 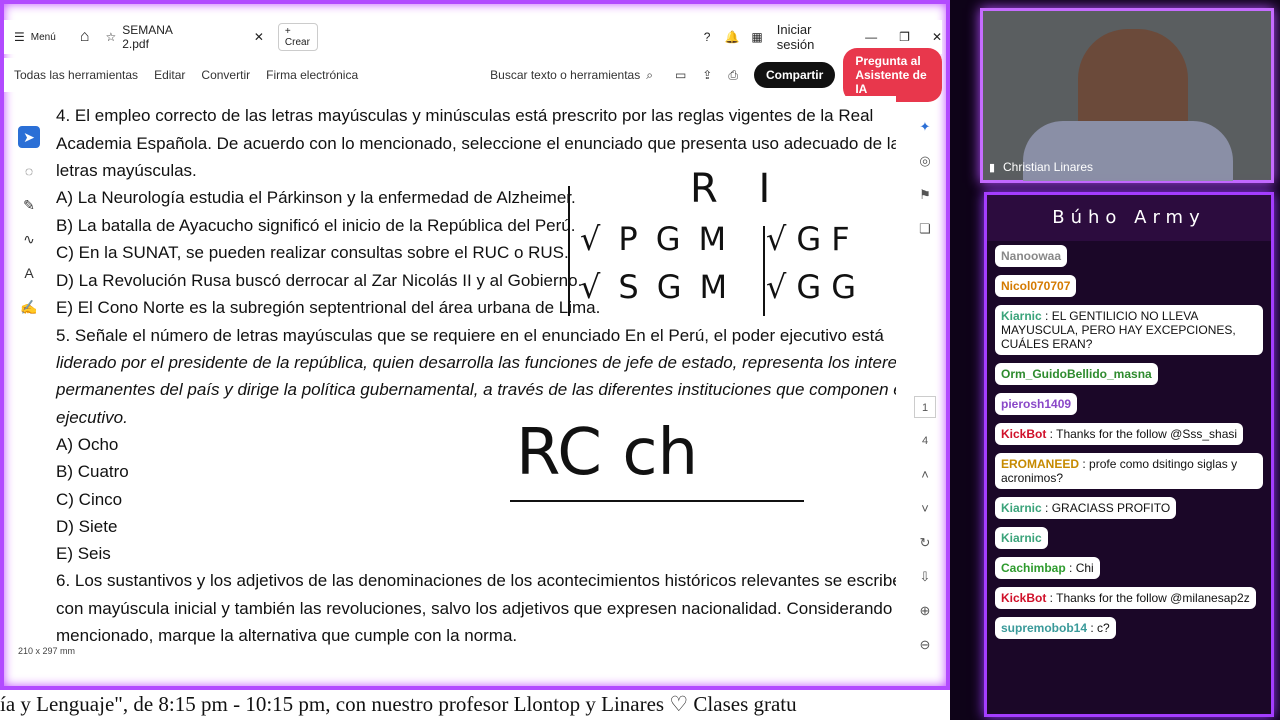 What do you see at coordinates (871, 37) in the screenshot?
I see `minimize-icon: —` at bounding box center [871, 37].